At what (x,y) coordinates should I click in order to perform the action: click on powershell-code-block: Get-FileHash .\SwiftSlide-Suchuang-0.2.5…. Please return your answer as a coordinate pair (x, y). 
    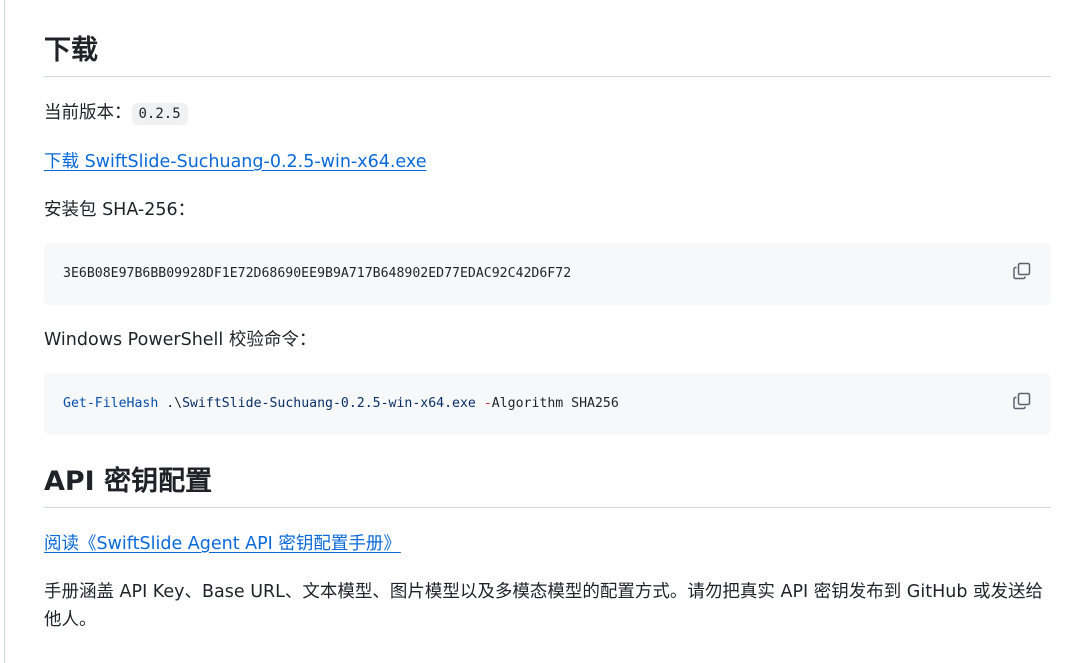
    Looking at the image, I should click on (547, 404).